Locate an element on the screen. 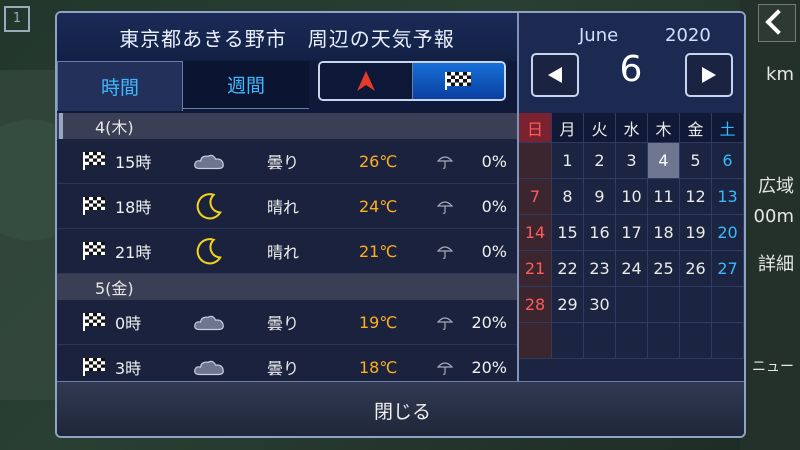  calendar-day: 26 is located at coordinates (696, 269).